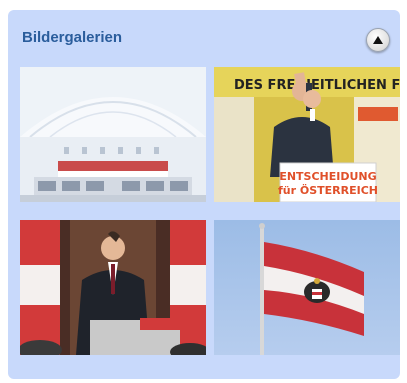 The width and height of the screenshot is (407, 383). I want to click on chevron-up-icon, so click(378, 40).